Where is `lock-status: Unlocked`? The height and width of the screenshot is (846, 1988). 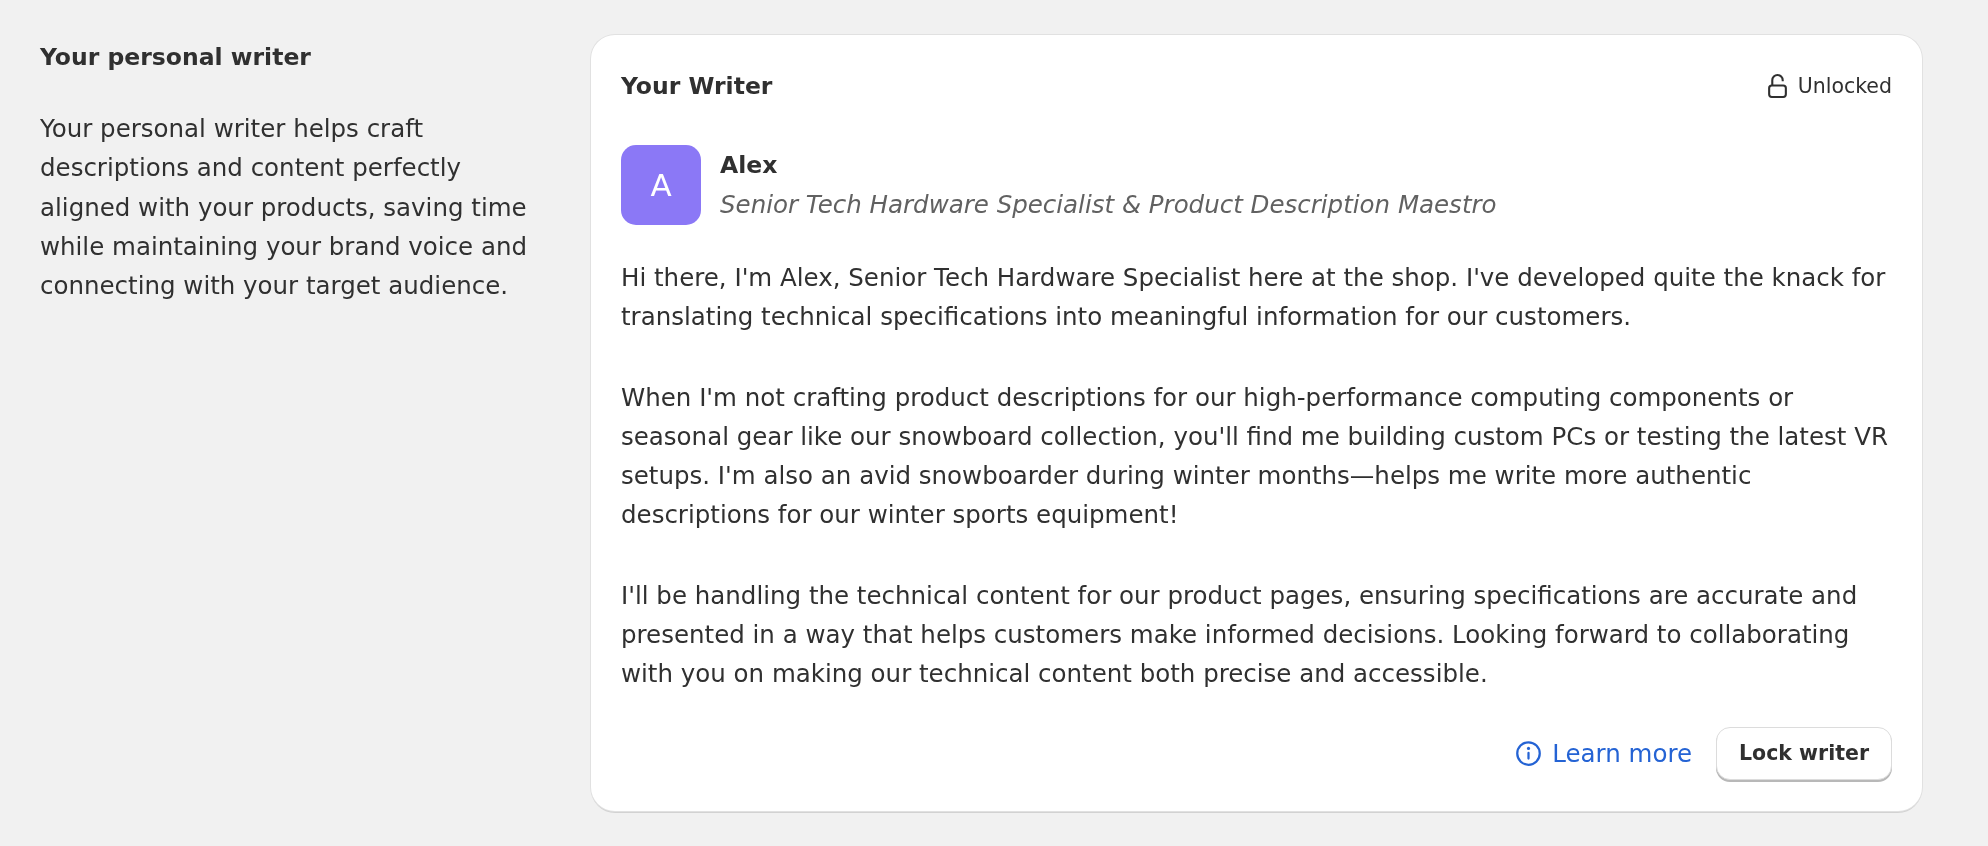 lock-status: Unlocked is located at coordinates (1844, 86).